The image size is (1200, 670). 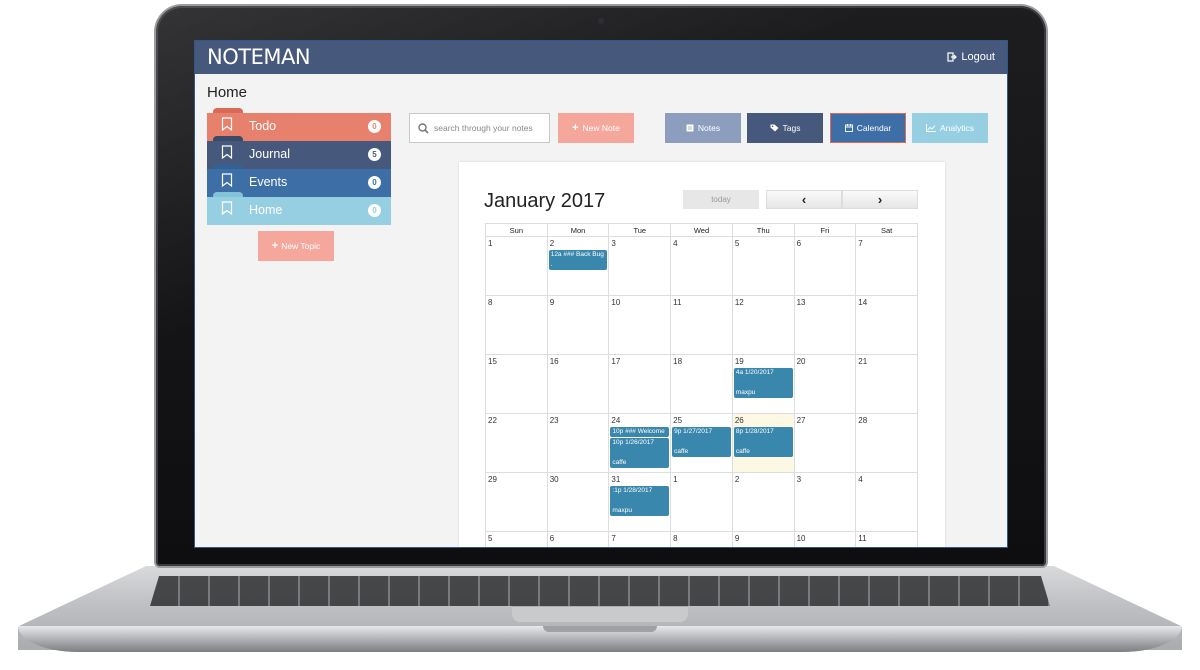 What do you see at coordinates (799, 479) in the screenshot?
I see `day-number: 3` at bounding box center [799, 479].